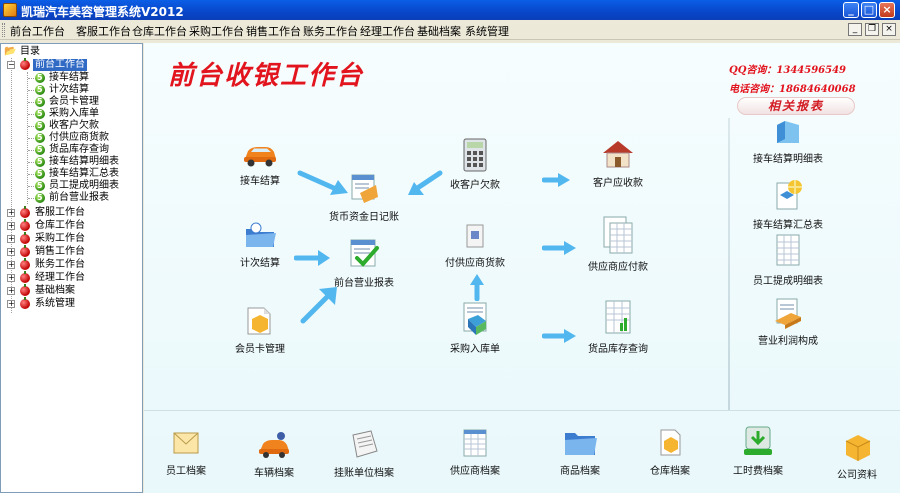 The height and width of the screenshot is (493, 900). I want to click on envelope-icon, so click(186, 443).